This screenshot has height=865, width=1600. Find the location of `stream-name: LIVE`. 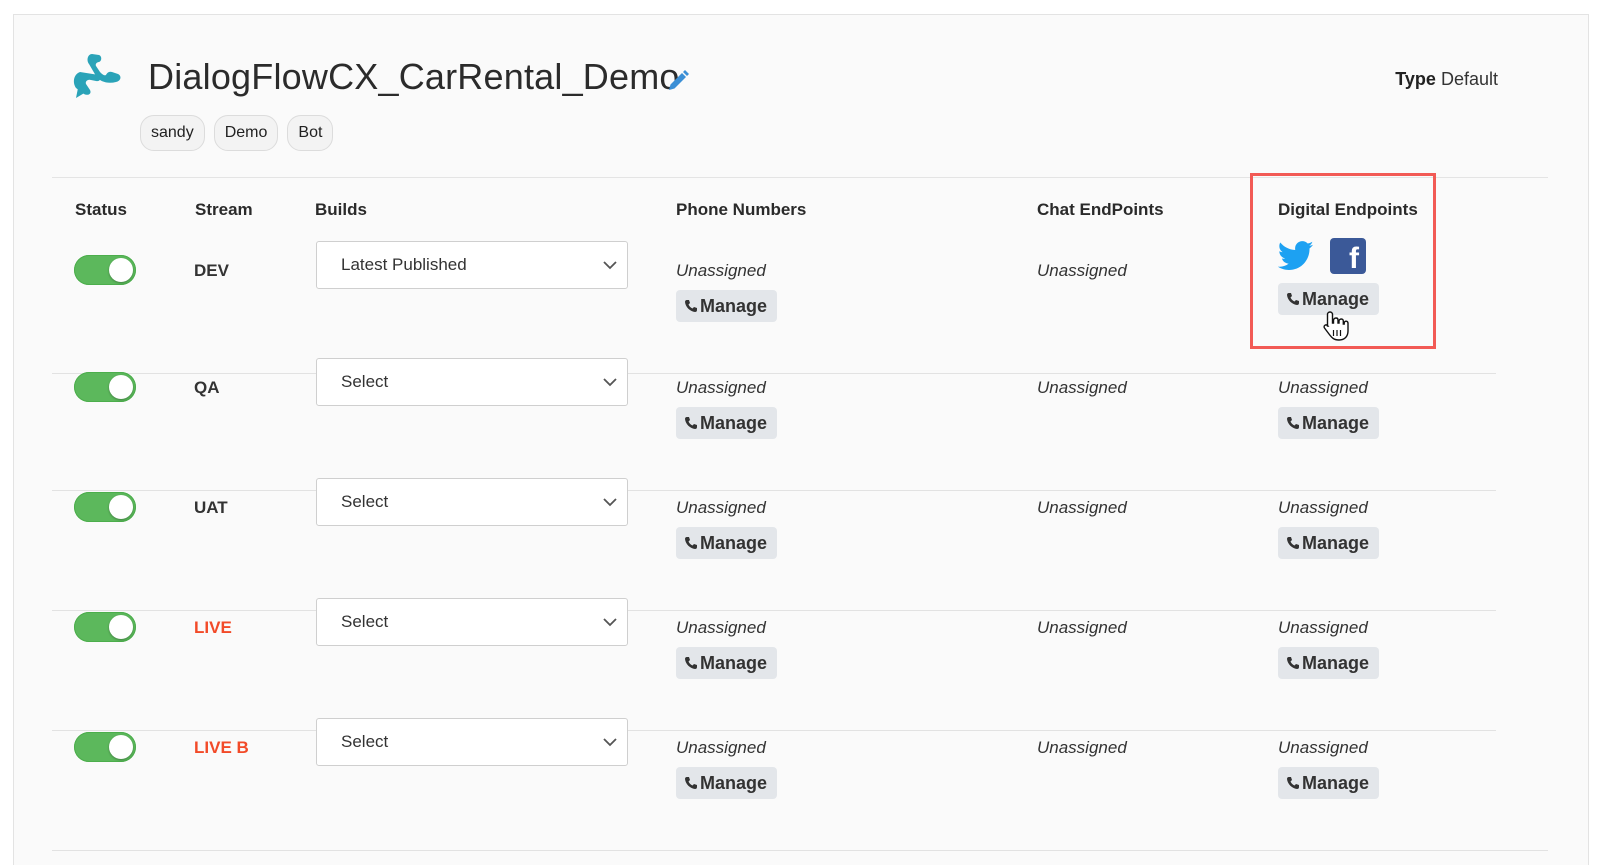

stream-name: LIVE is located at coordinates (213, 627).